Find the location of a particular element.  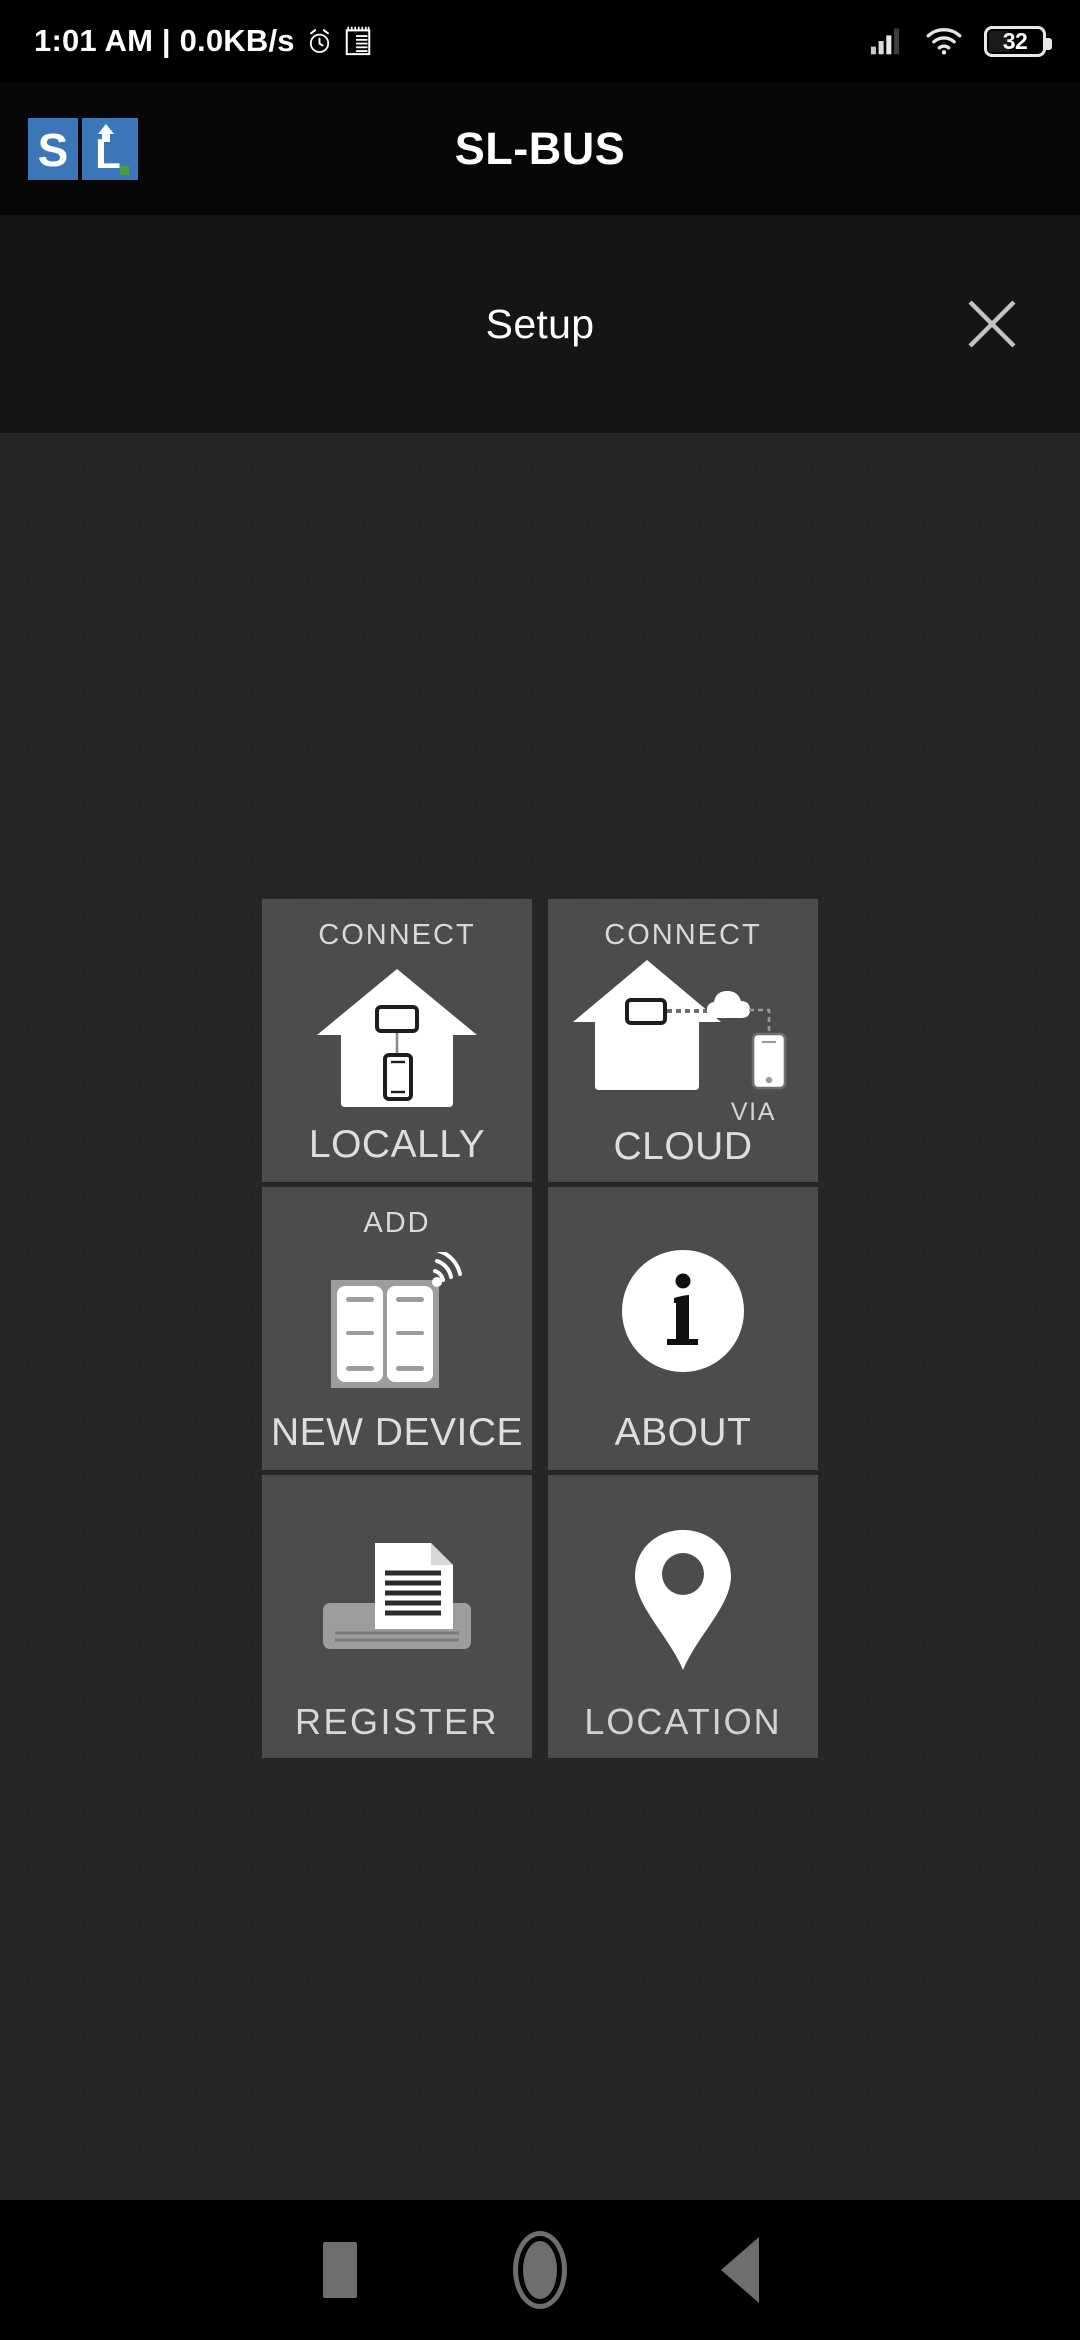

status-bar-right: 32 is located at coordinates (961, 41).